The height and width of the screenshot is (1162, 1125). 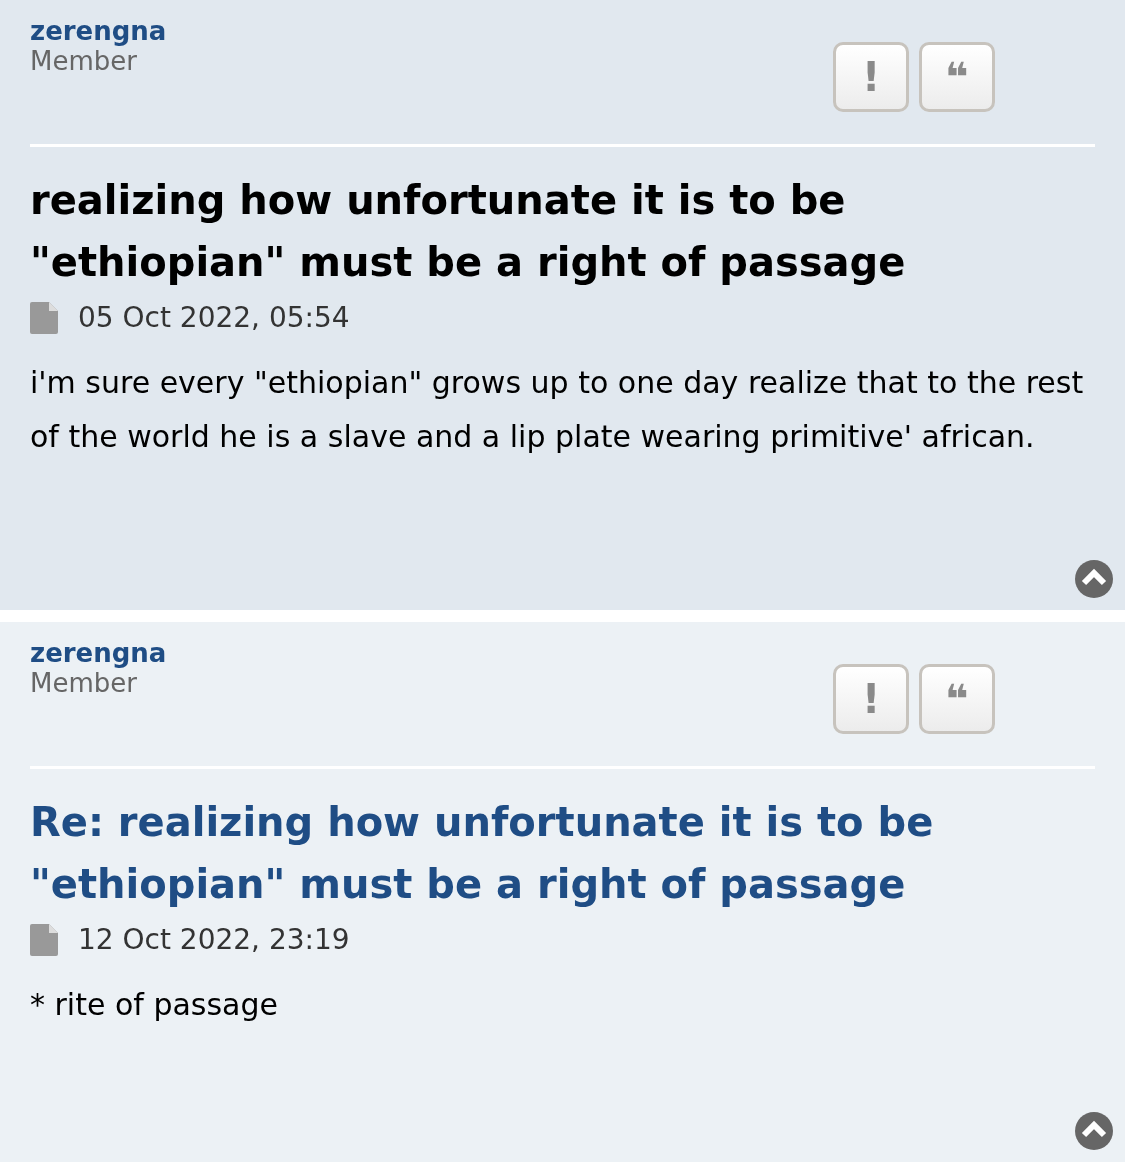 I want to click on post-title: realizing how unfortunate it is to be "ethiopian" must be a right of passage, so click(x=468, y=231).